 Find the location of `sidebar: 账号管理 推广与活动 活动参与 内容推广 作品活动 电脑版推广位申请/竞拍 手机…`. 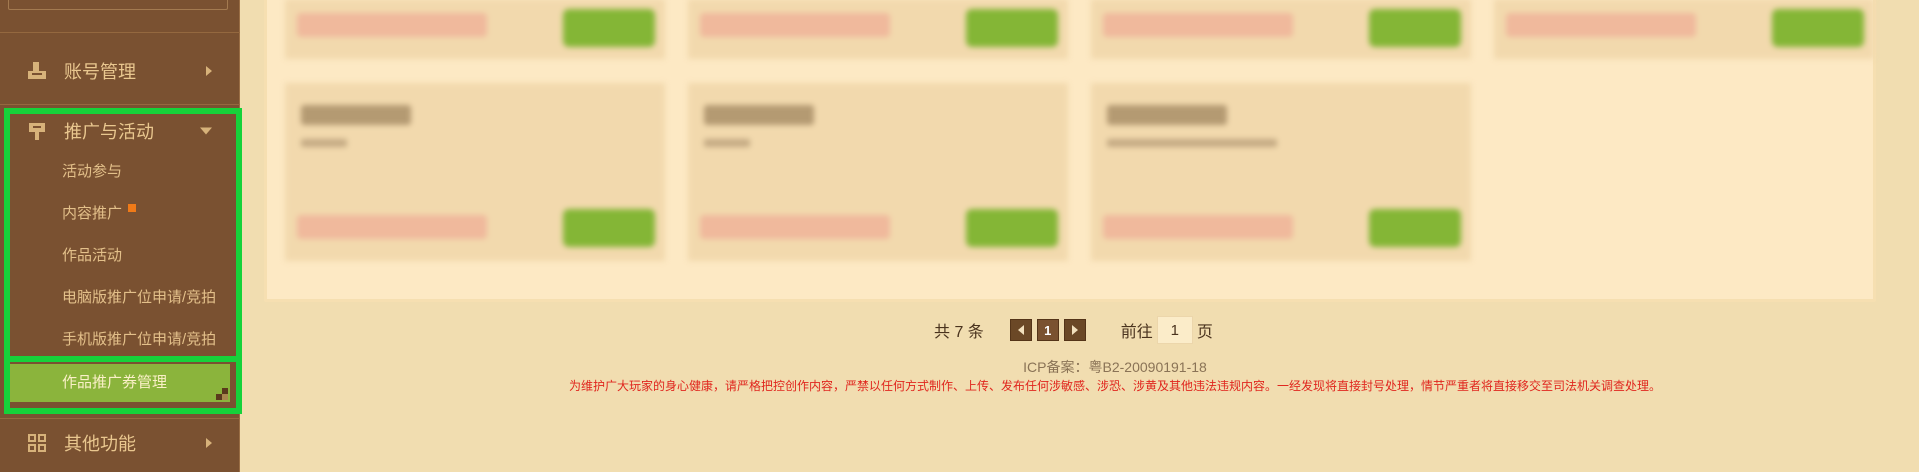

sidebar: 账号管理 推广与活动 活动参与 内容推广 作品活动 电脑版推广位申请/竞拍 手机… is located at coordinates (120, 236).